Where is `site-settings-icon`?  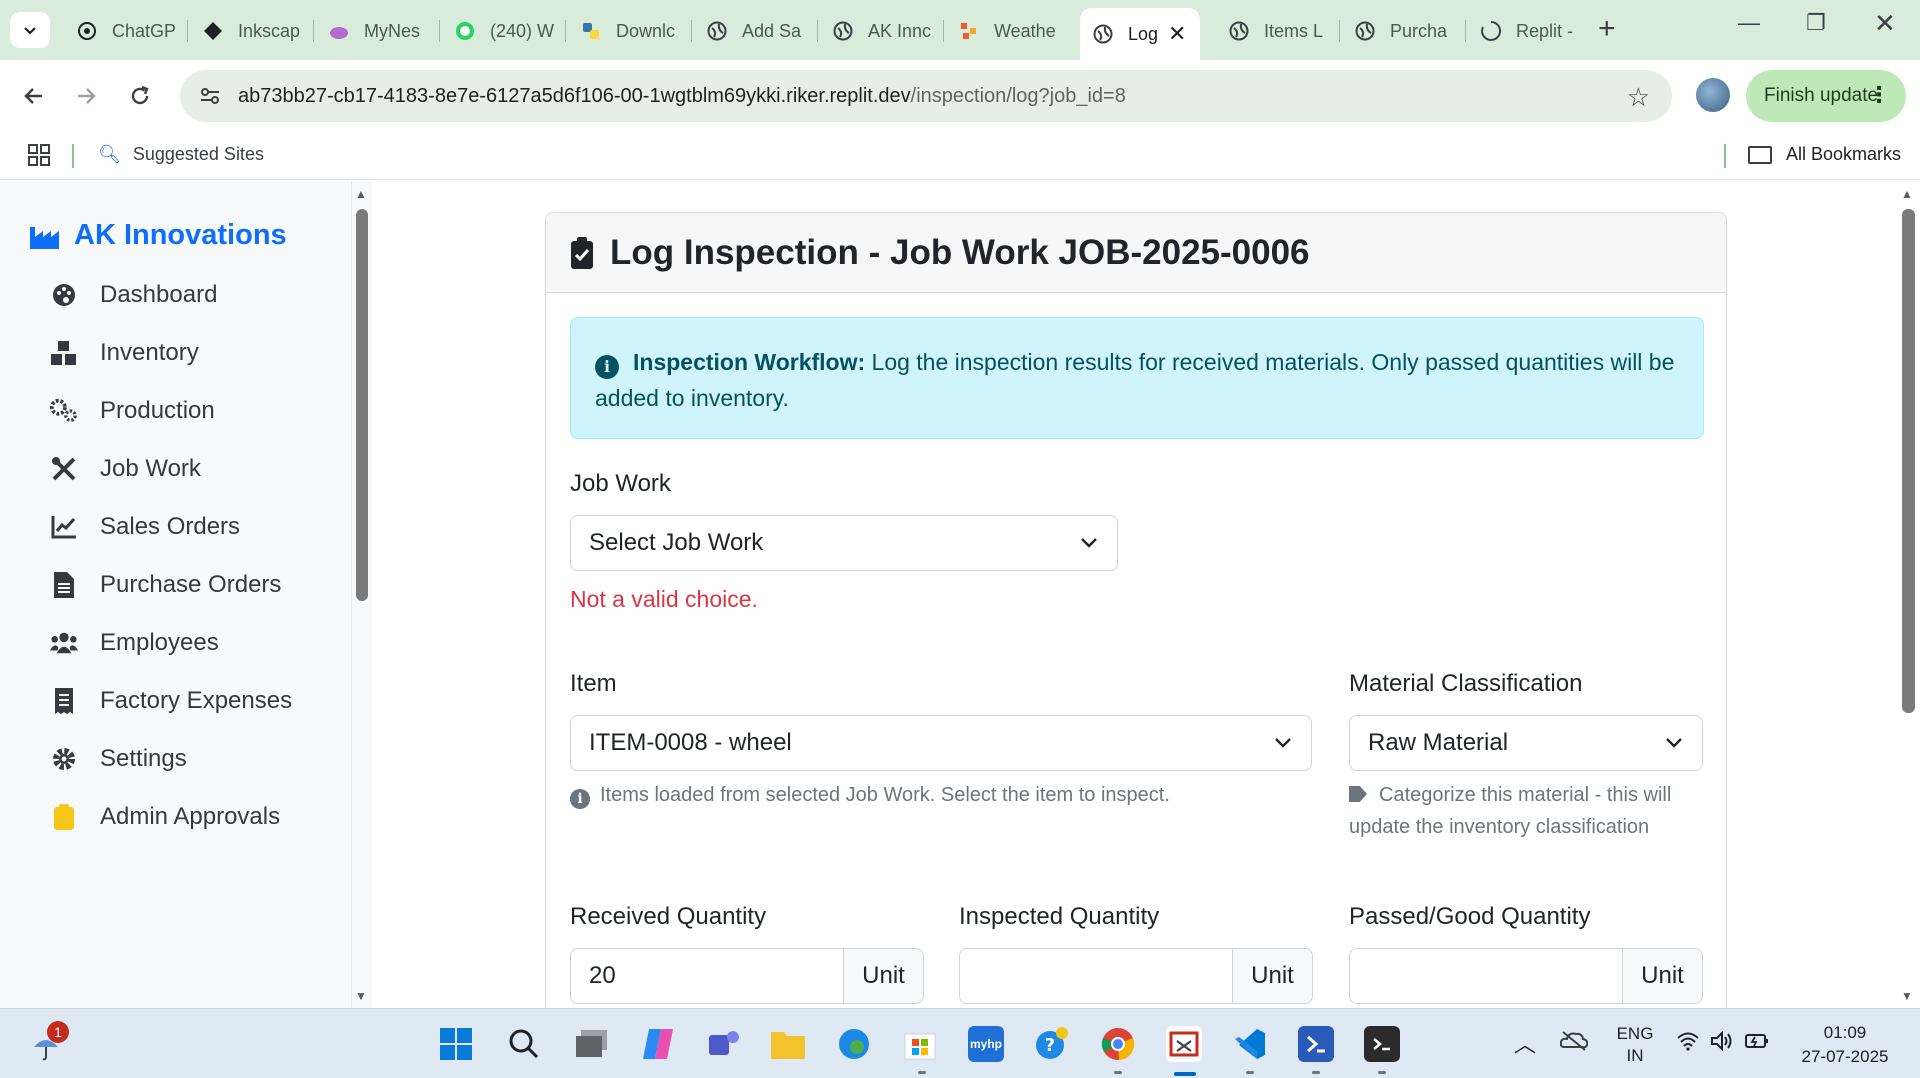 site-settings-icon is located at coordinates (210, 96).